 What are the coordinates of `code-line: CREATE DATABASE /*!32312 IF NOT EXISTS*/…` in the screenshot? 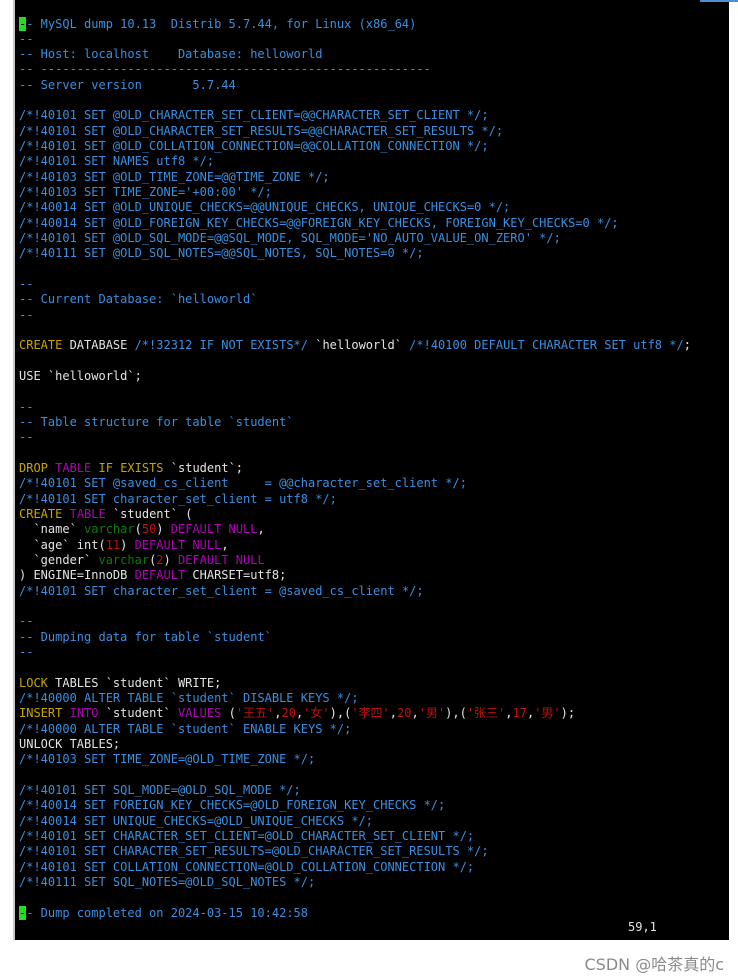 It's located at (355, 345).